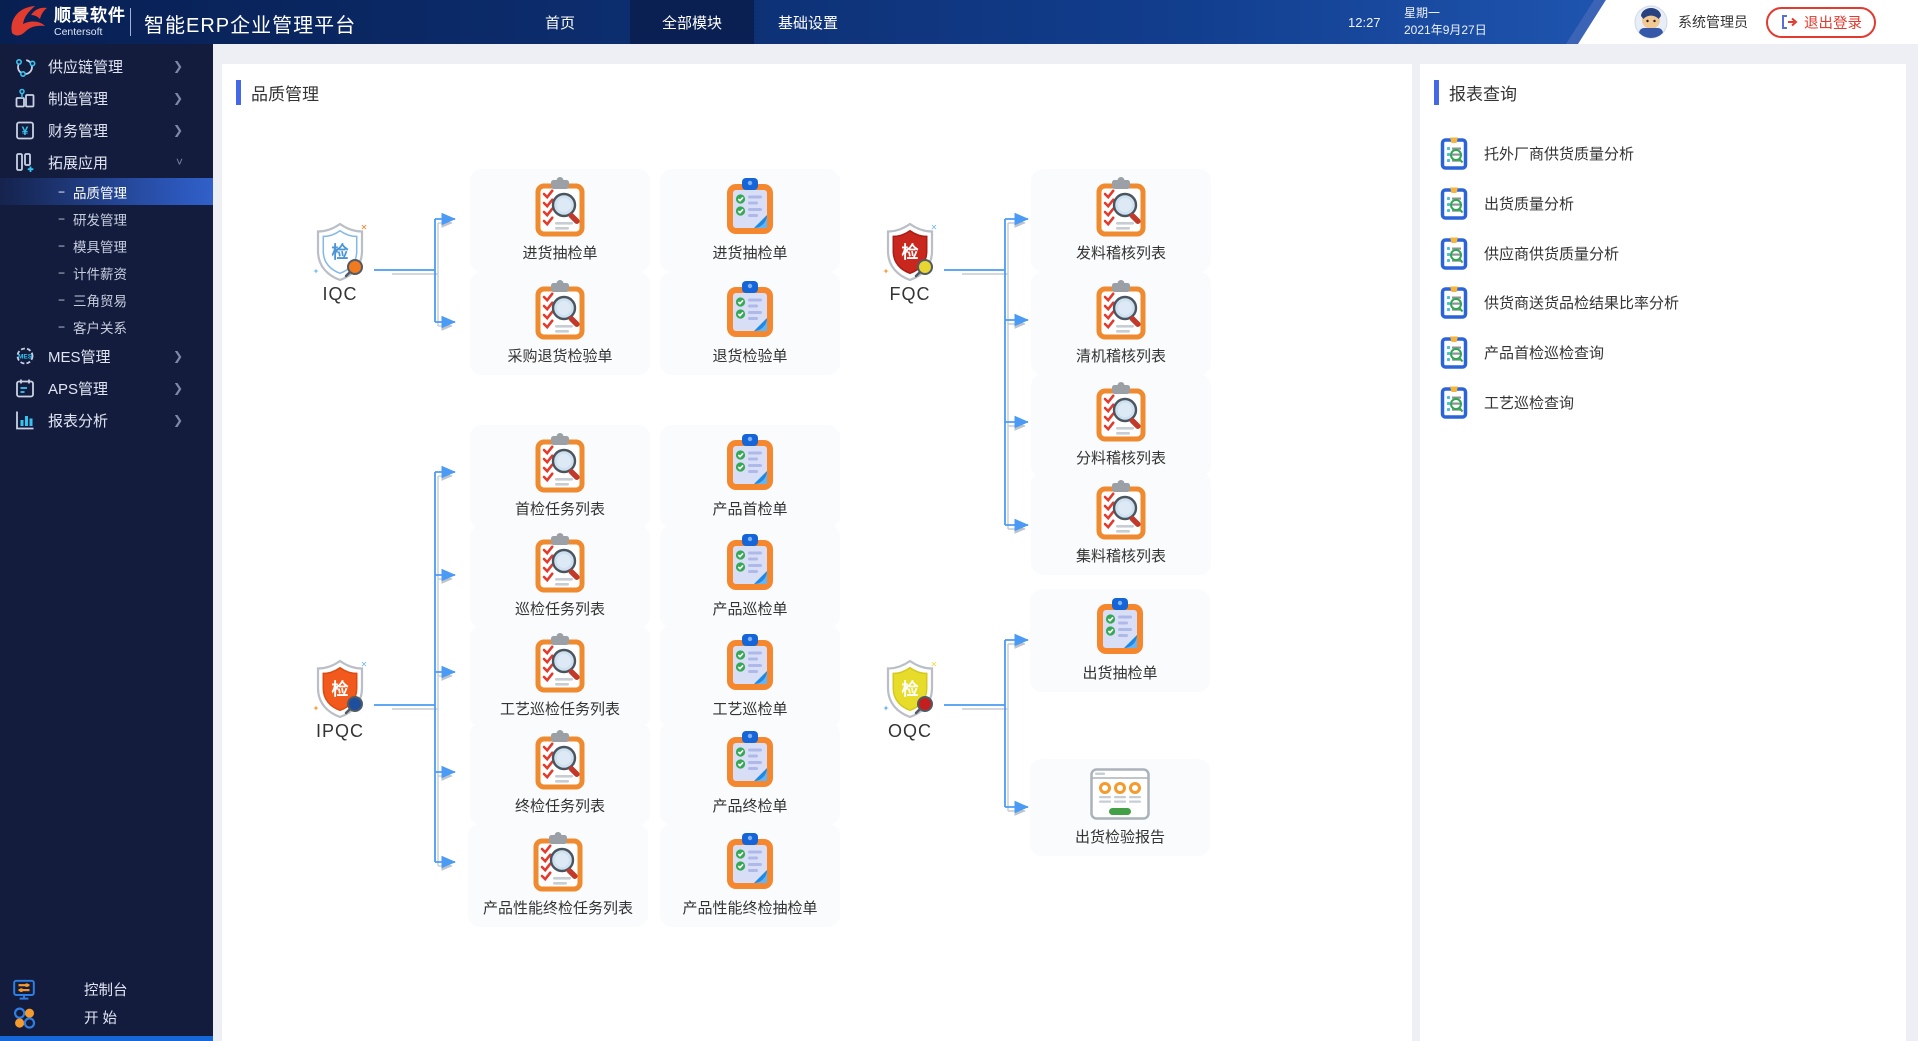 This screenshot has width=1918, height=1041. Describe the element at coordinates (910, 263) in the screenshot. I see `flow-shield-fqc: 检 ✕ ✦ FQC` at that location.